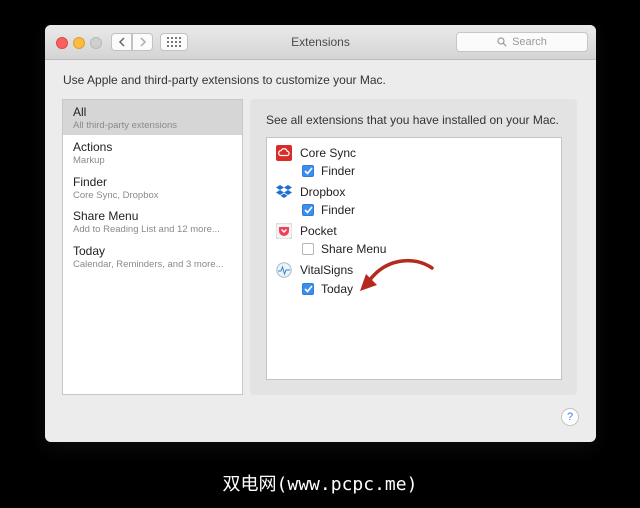 This screenshot has width=640, height=508. I want to click on sidebar-item-title: Actions, so click(93, 147).